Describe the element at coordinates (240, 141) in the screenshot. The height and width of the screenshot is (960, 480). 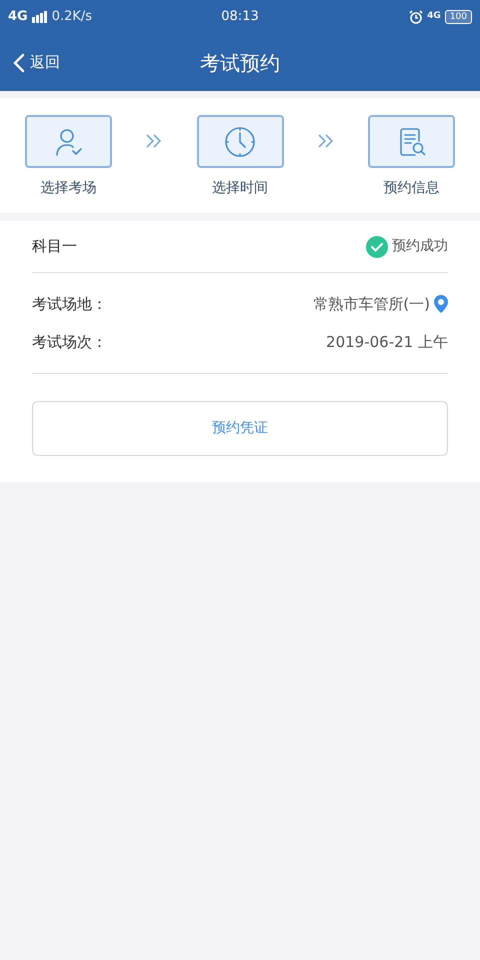
I see `clock-icon` at that location.